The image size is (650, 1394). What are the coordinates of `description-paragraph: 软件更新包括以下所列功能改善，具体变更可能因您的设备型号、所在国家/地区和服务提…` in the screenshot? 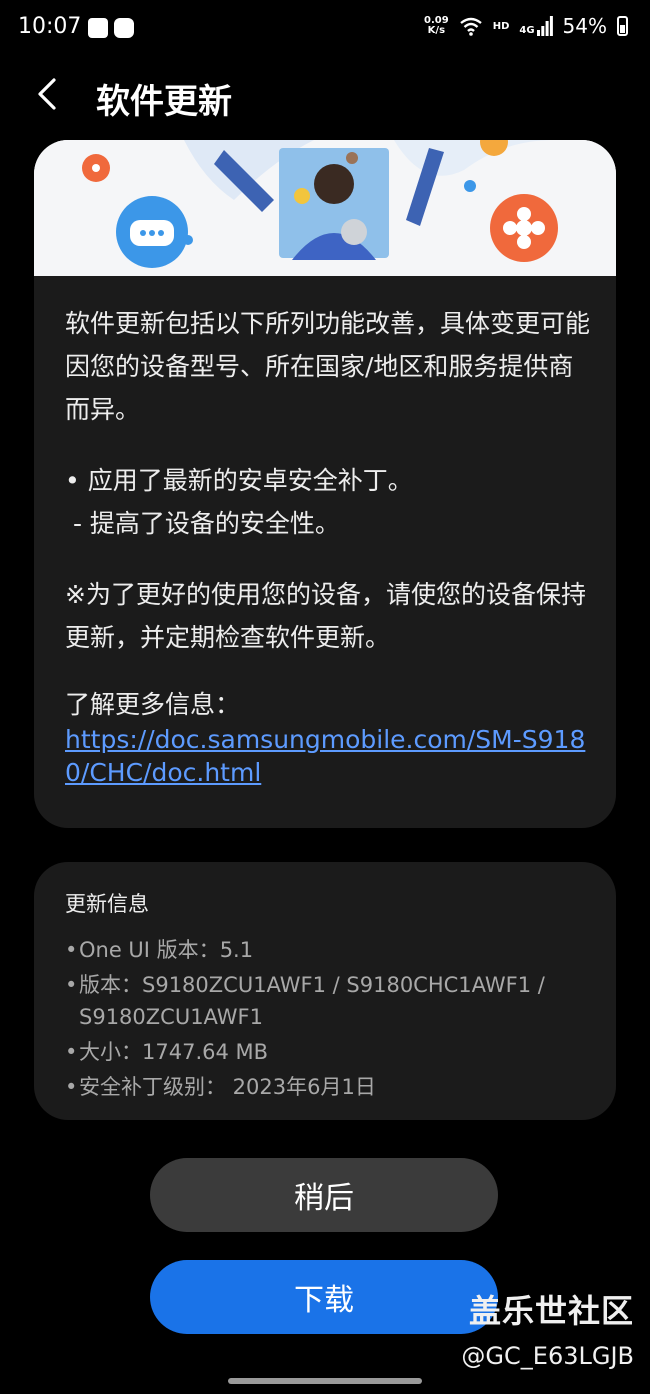 It's located at (328, 366).